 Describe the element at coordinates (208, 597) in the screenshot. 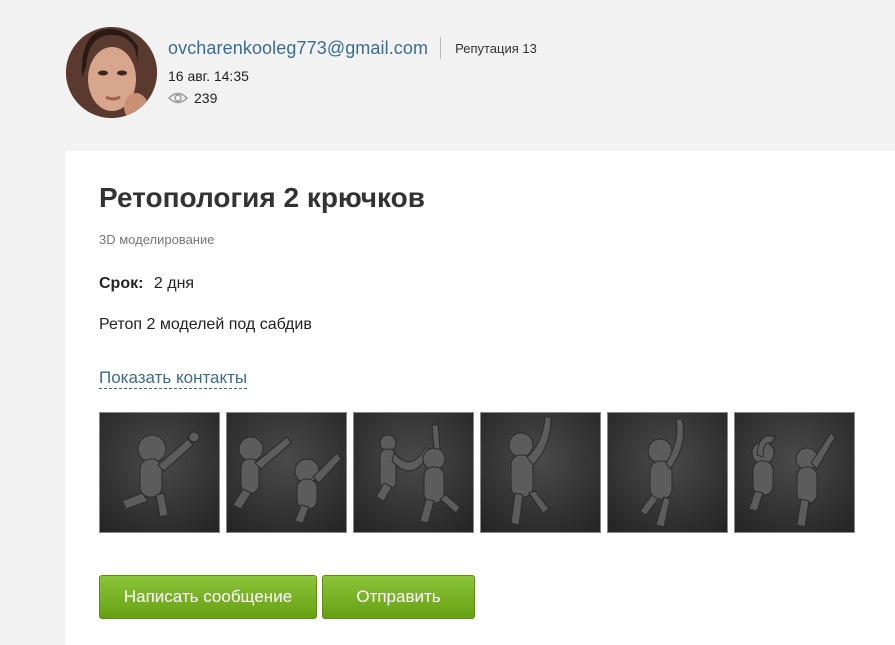

I see `write-message-button: Написать сообщение` at that location.